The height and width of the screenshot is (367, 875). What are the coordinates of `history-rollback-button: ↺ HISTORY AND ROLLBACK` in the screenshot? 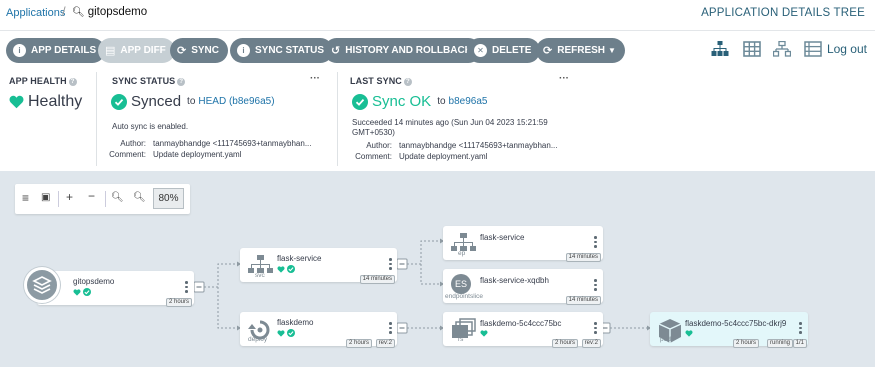 It's located at (402, 50).